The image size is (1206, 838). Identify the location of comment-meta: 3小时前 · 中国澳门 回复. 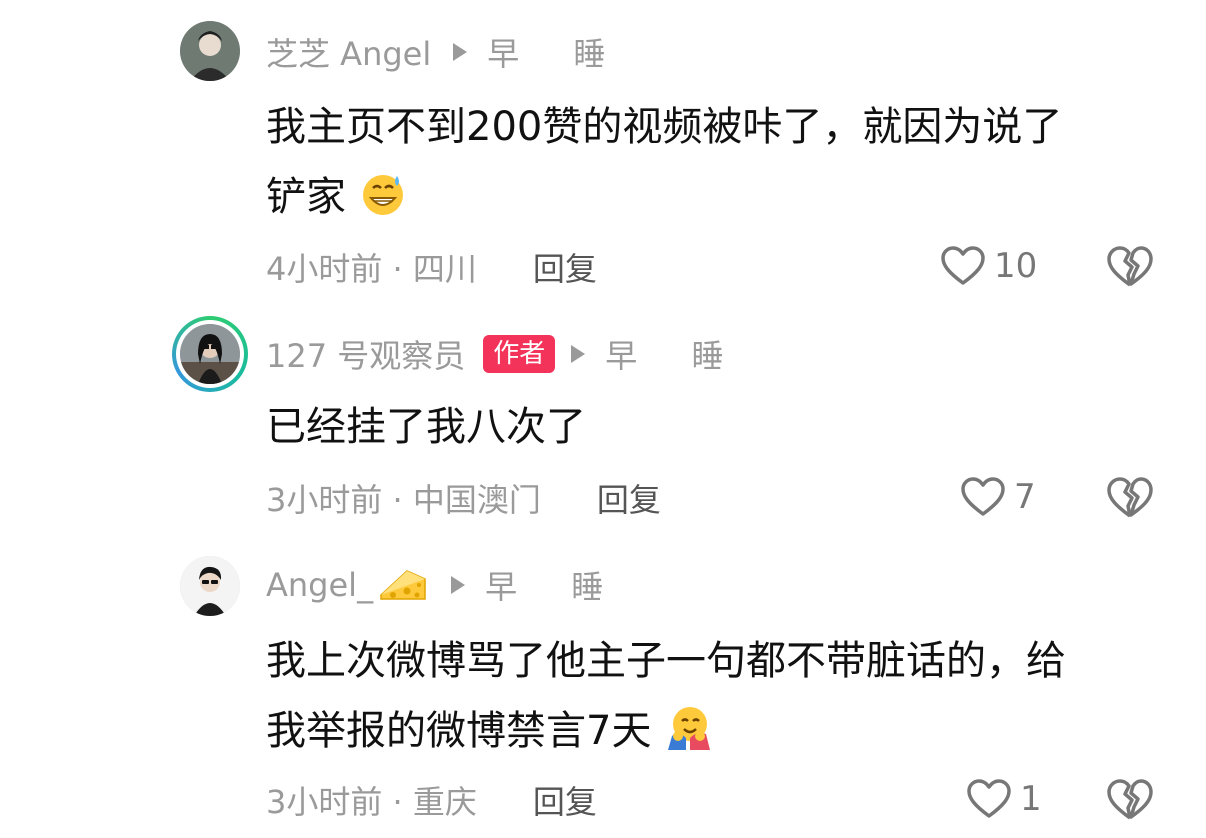
(463, 498).